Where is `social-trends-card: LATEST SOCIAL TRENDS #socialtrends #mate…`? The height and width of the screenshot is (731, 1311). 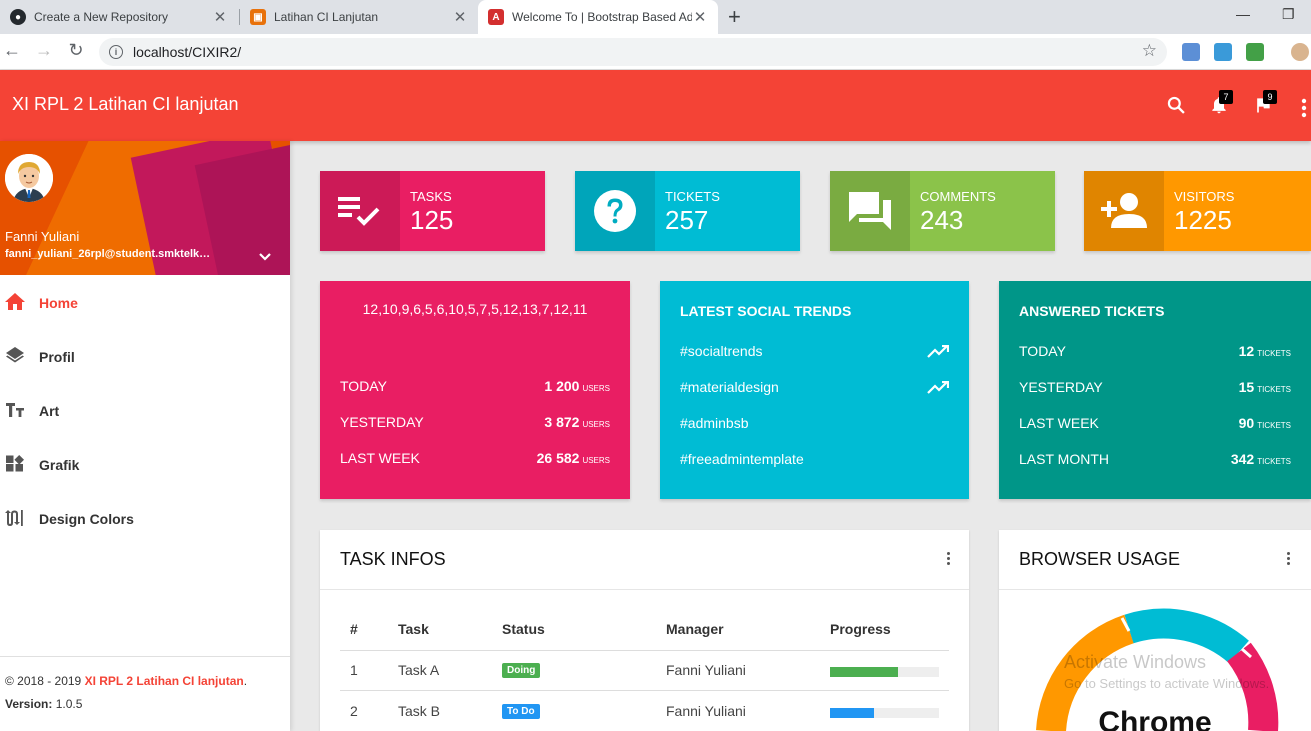 social-trends-card: LATEST SOCIAL TRENDS #socialtrends #mate… is located at coordinates (814, 390).